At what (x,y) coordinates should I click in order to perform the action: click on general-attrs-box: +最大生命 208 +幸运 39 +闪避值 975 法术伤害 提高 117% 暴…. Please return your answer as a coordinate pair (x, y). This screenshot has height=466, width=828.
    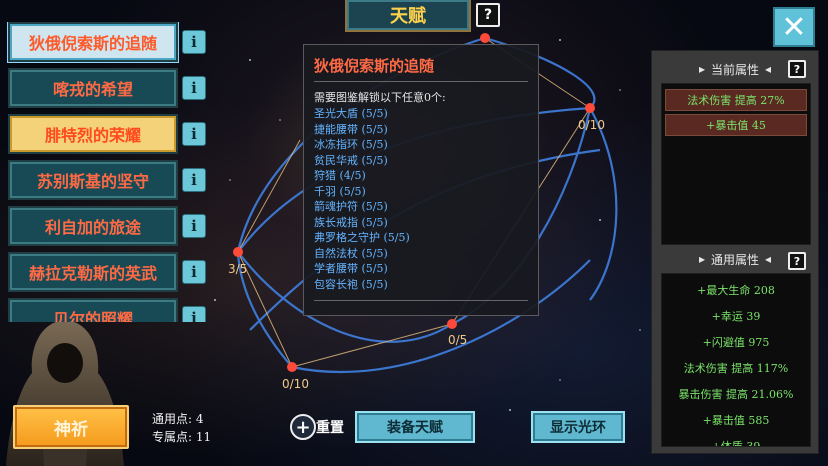
    Looking at the image, I should click on (736, 360).